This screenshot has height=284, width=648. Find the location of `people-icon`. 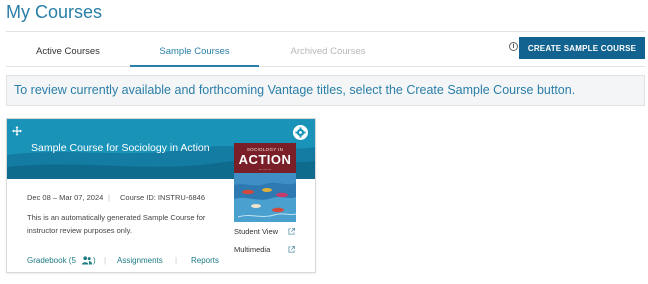

people-icon is located at coordinates (87, 260).